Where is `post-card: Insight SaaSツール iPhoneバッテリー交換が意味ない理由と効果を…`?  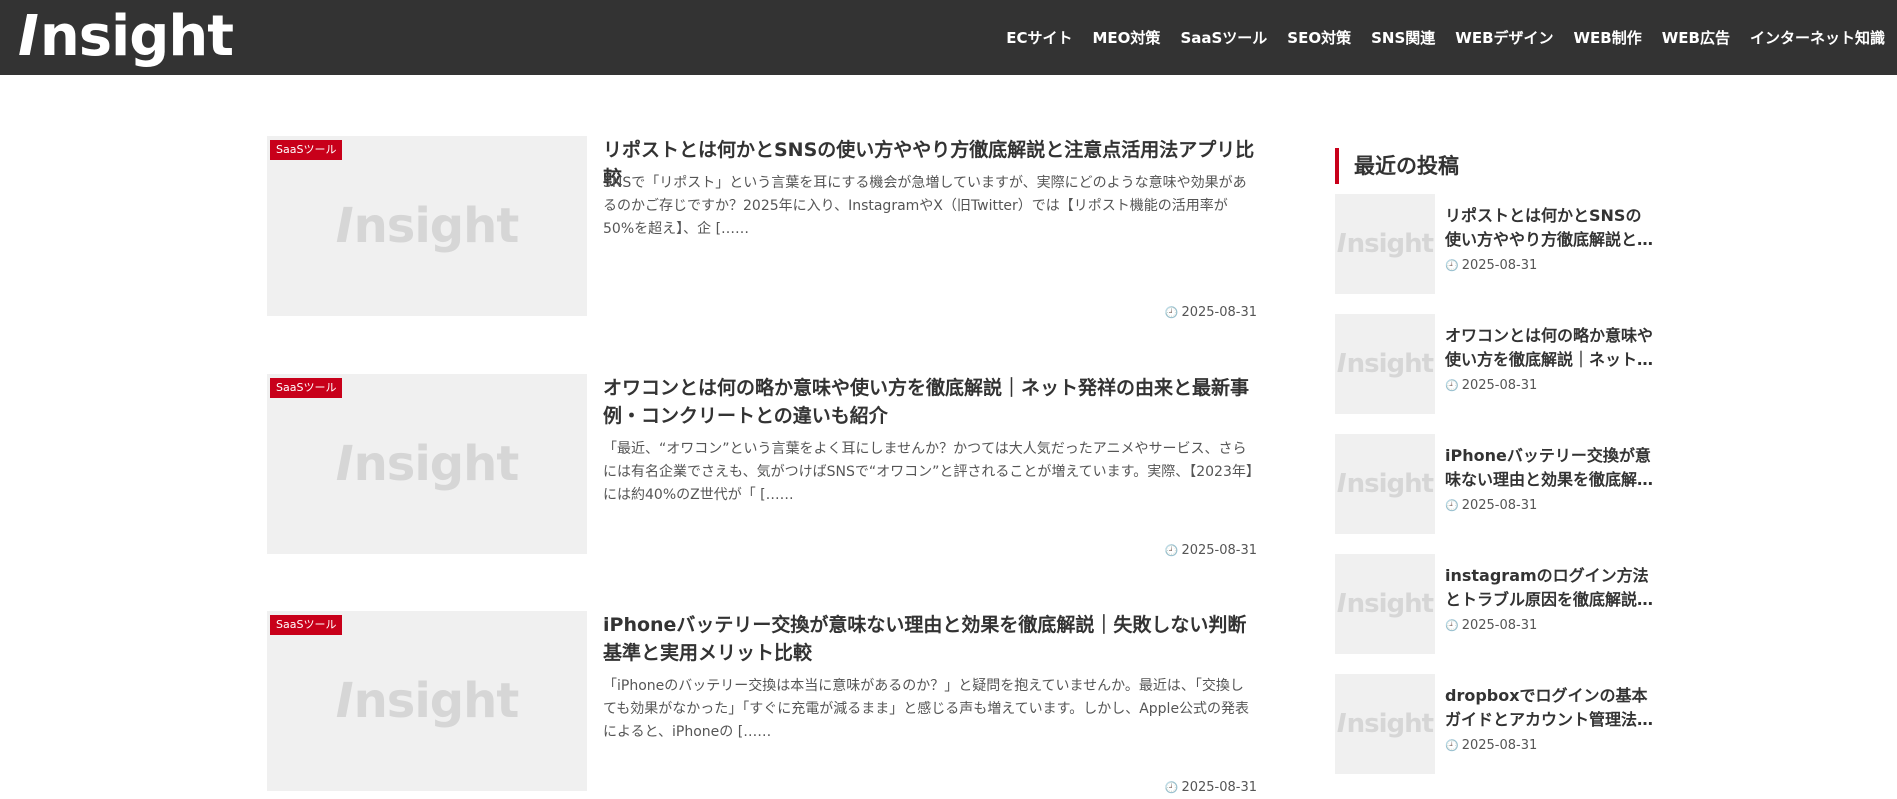
post-card: Insight SaaSツール iPhoneバッテリー交換が意味ない理由と効果を… is located at coordinates (762, 703).